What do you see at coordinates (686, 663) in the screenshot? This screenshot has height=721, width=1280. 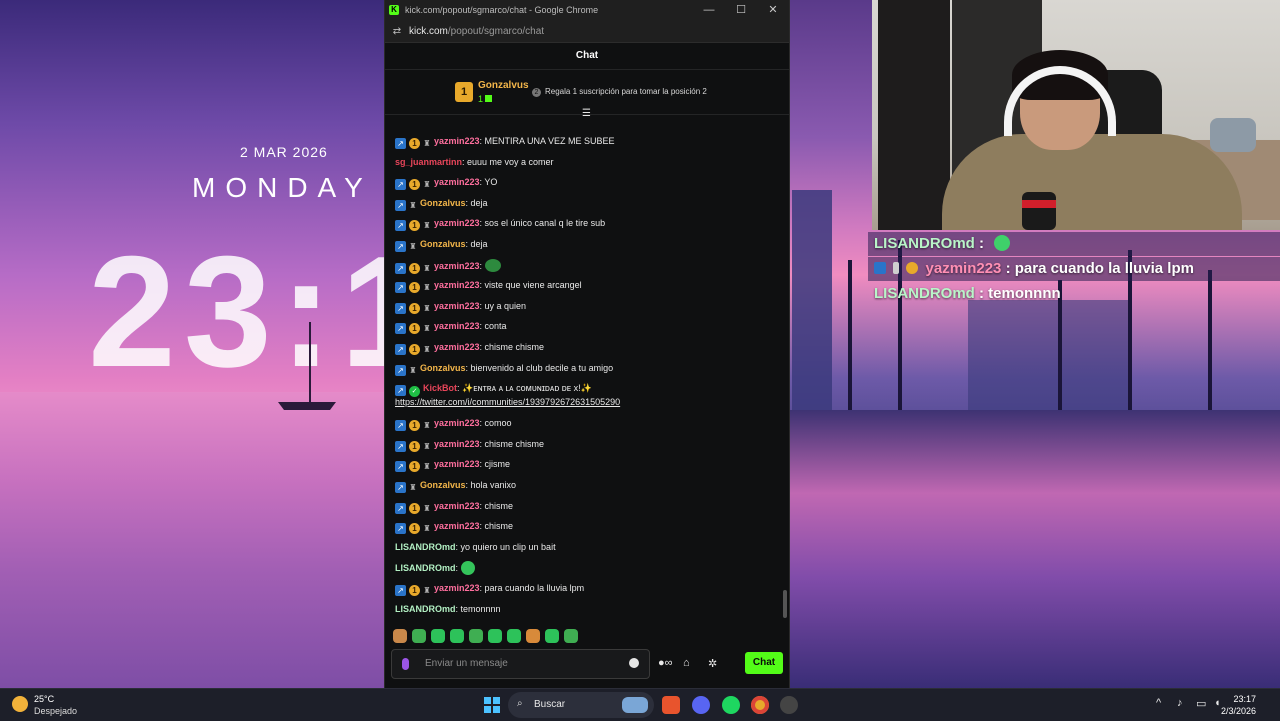 I see `store-icon: ⌂` at bounding box center [686, 663].